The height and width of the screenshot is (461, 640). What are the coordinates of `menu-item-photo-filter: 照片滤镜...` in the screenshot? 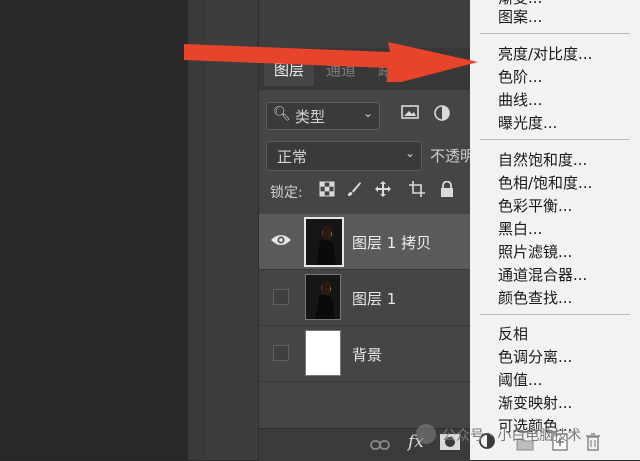 It's located at (535, 252).